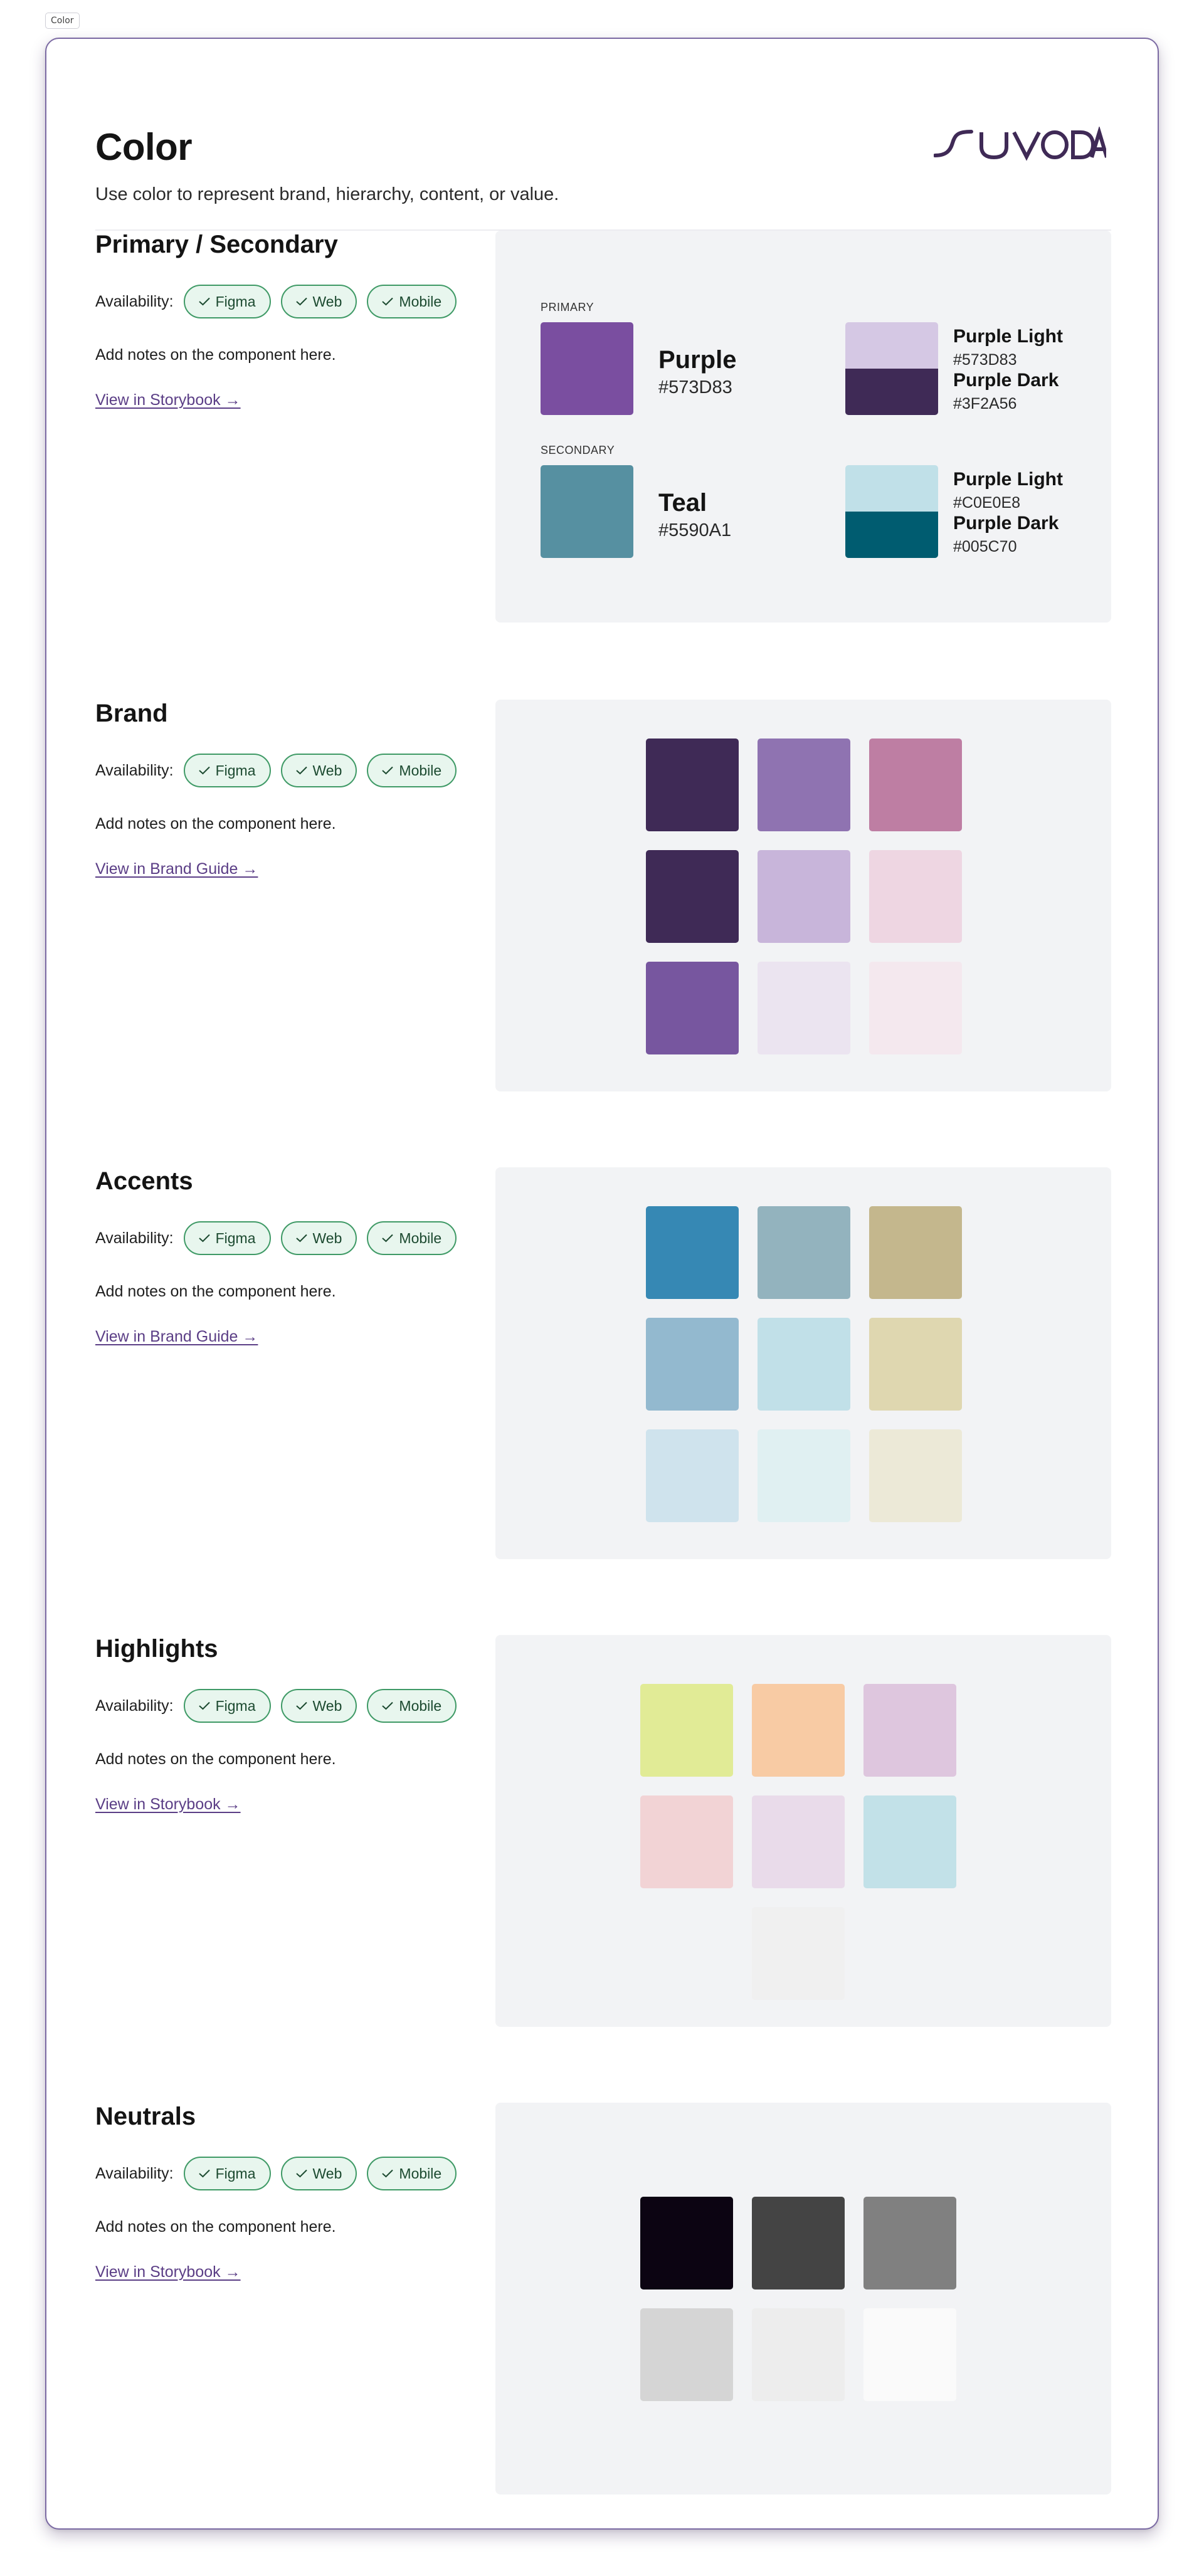  What do you see at coordinates (803, 2299) in the screenshot?
I see `color-panel-neutrals` at bounding box center [803, 2299].